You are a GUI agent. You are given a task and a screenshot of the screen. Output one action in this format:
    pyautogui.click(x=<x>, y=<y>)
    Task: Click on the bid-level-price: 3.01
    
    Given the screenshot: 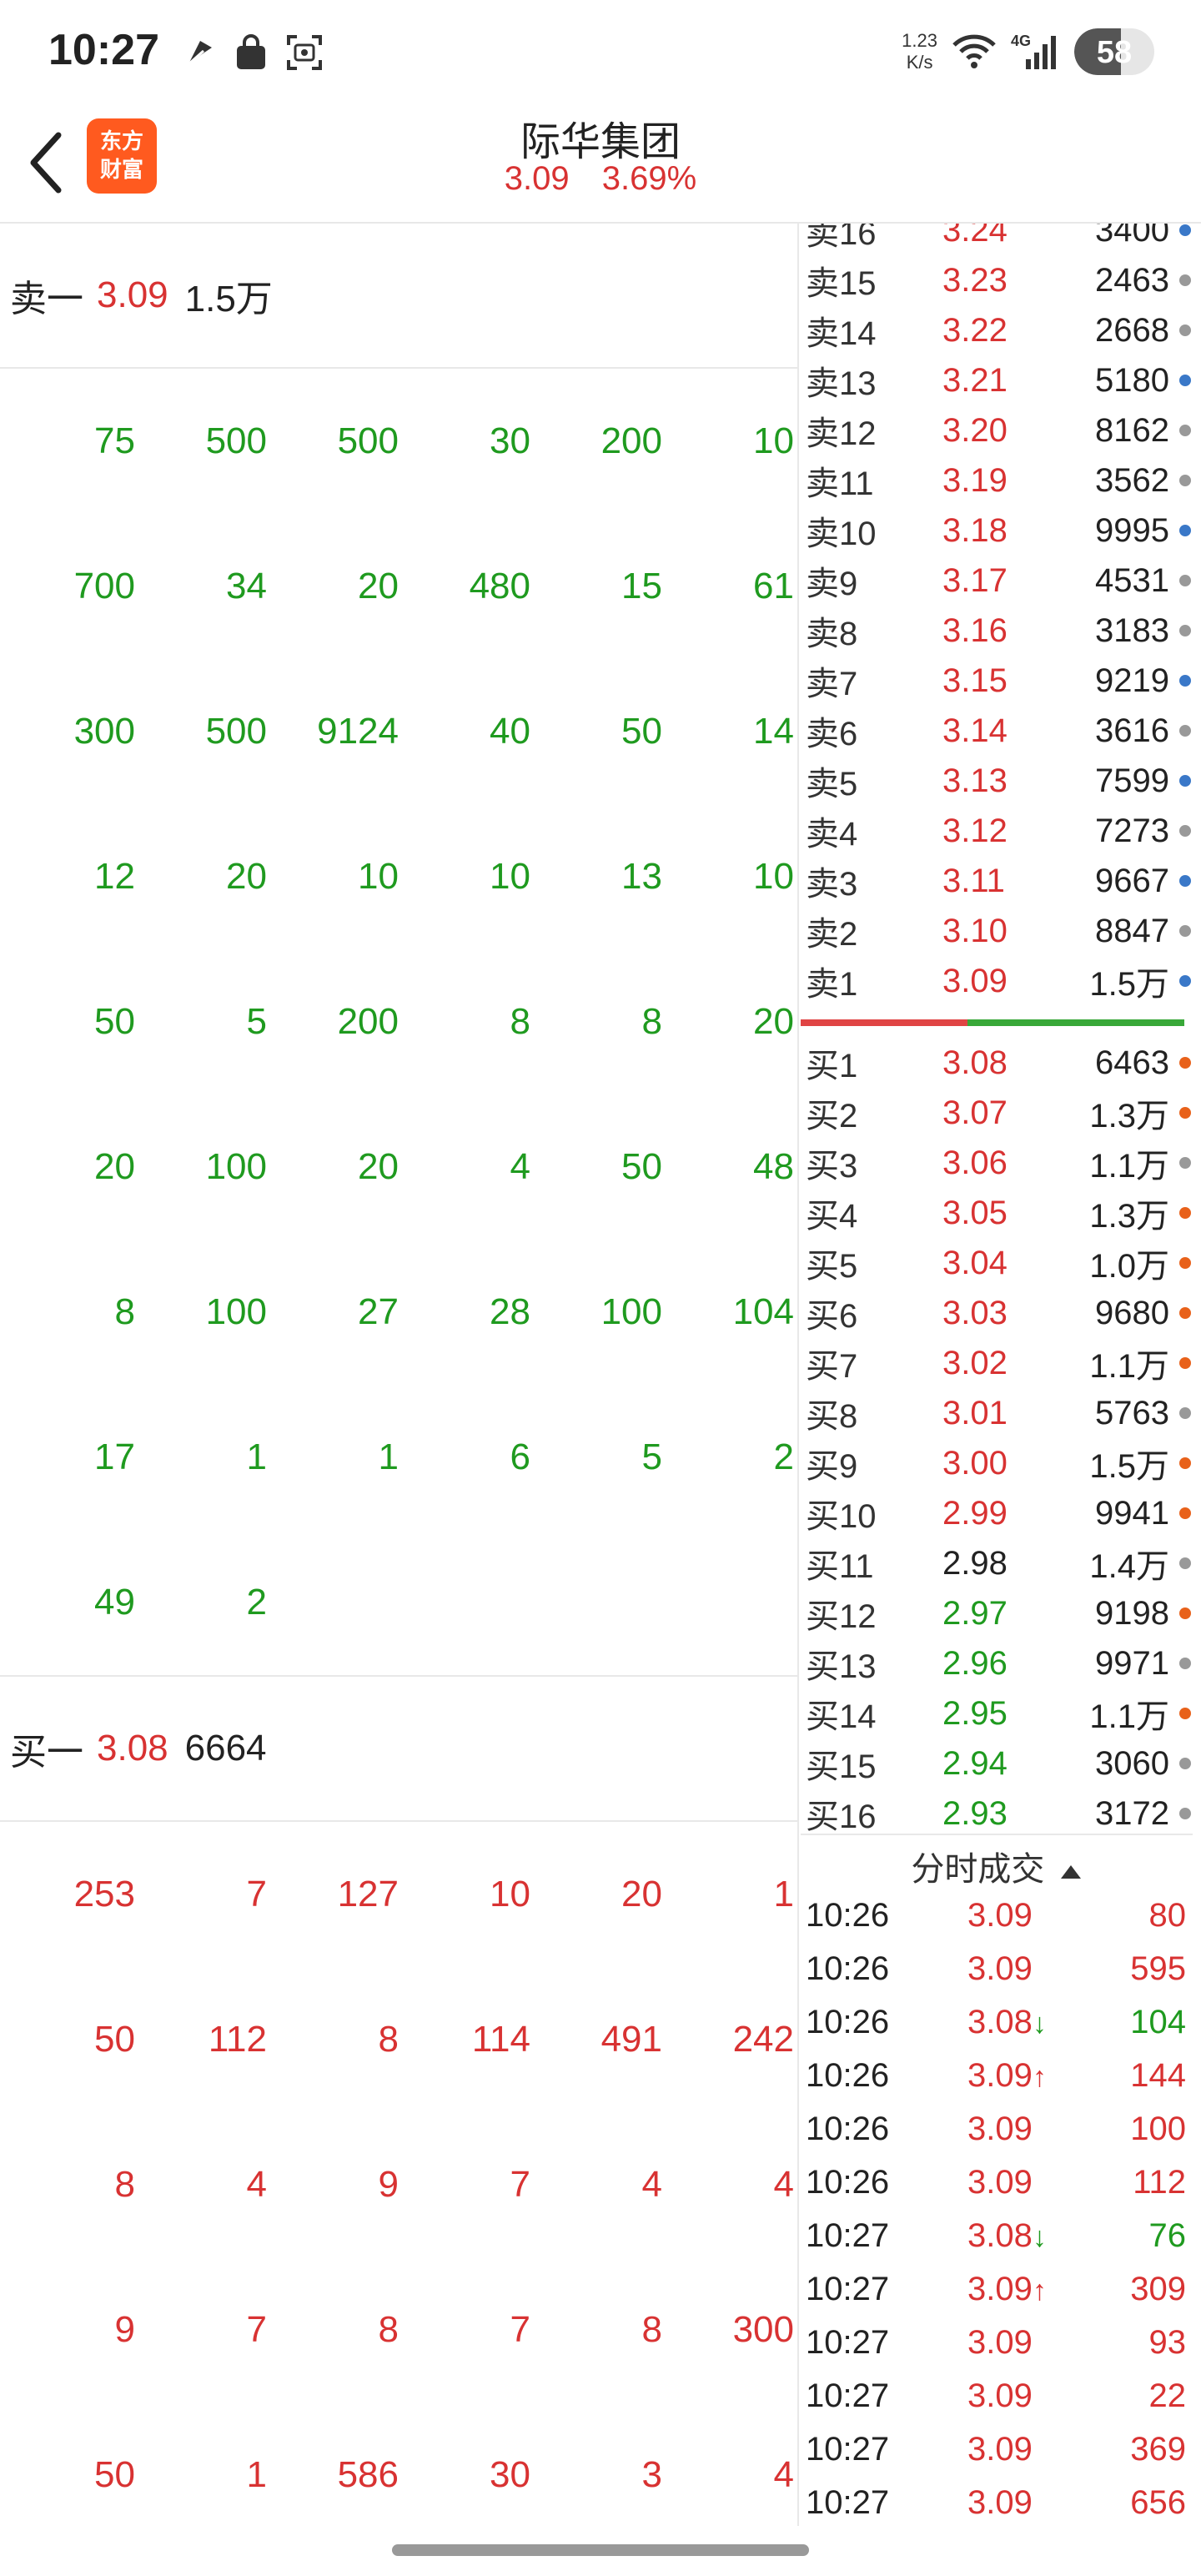 What is the action you would take?
    pyautogui.click(x=975, y=1412)
    